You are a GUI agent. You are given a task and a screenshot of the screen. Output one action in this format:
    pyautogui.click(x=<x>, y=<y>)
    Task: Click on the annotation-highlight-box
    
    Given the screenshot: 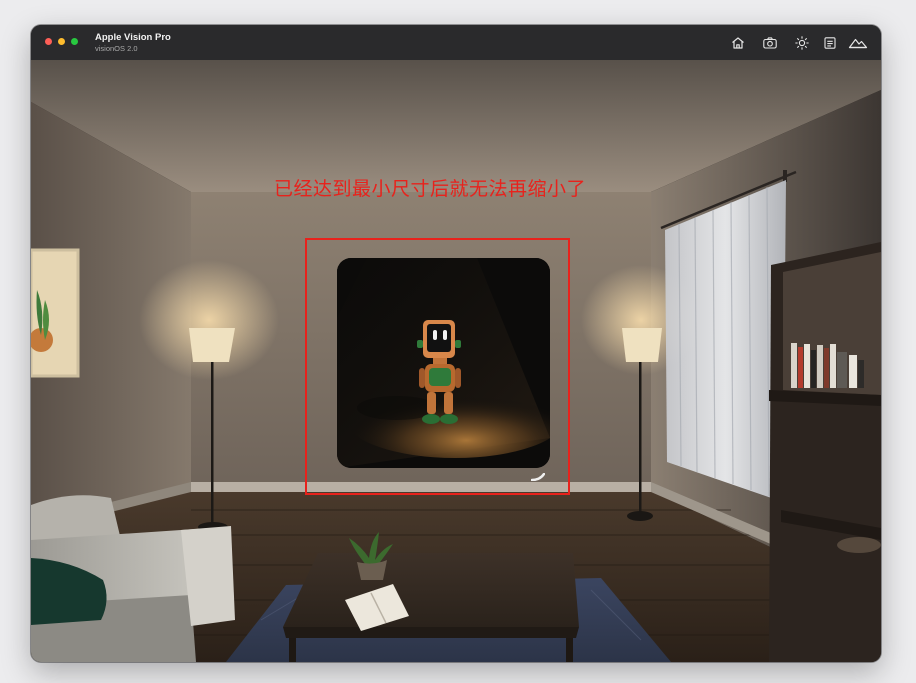 What is the action you would take?
    pyautogui.click(x=437, y=366)
    